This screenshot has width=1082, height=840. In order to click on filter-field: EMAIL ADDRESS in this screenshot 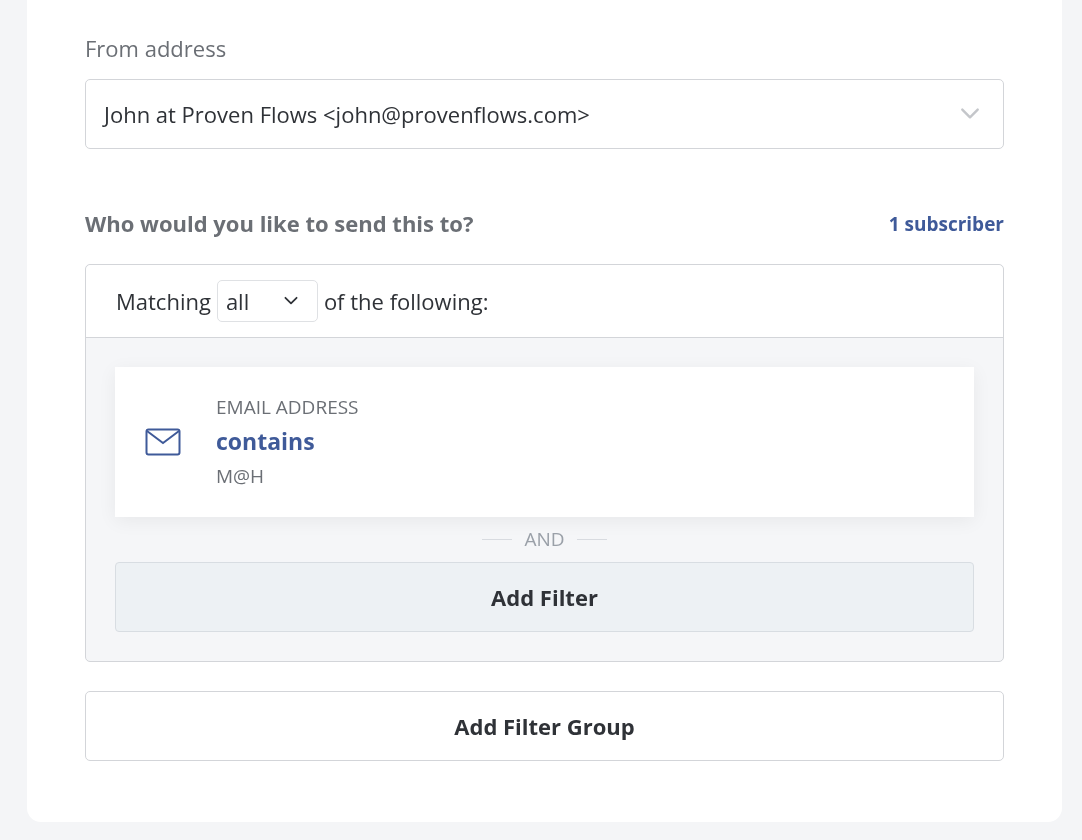, I will do `click(287, 407)`.